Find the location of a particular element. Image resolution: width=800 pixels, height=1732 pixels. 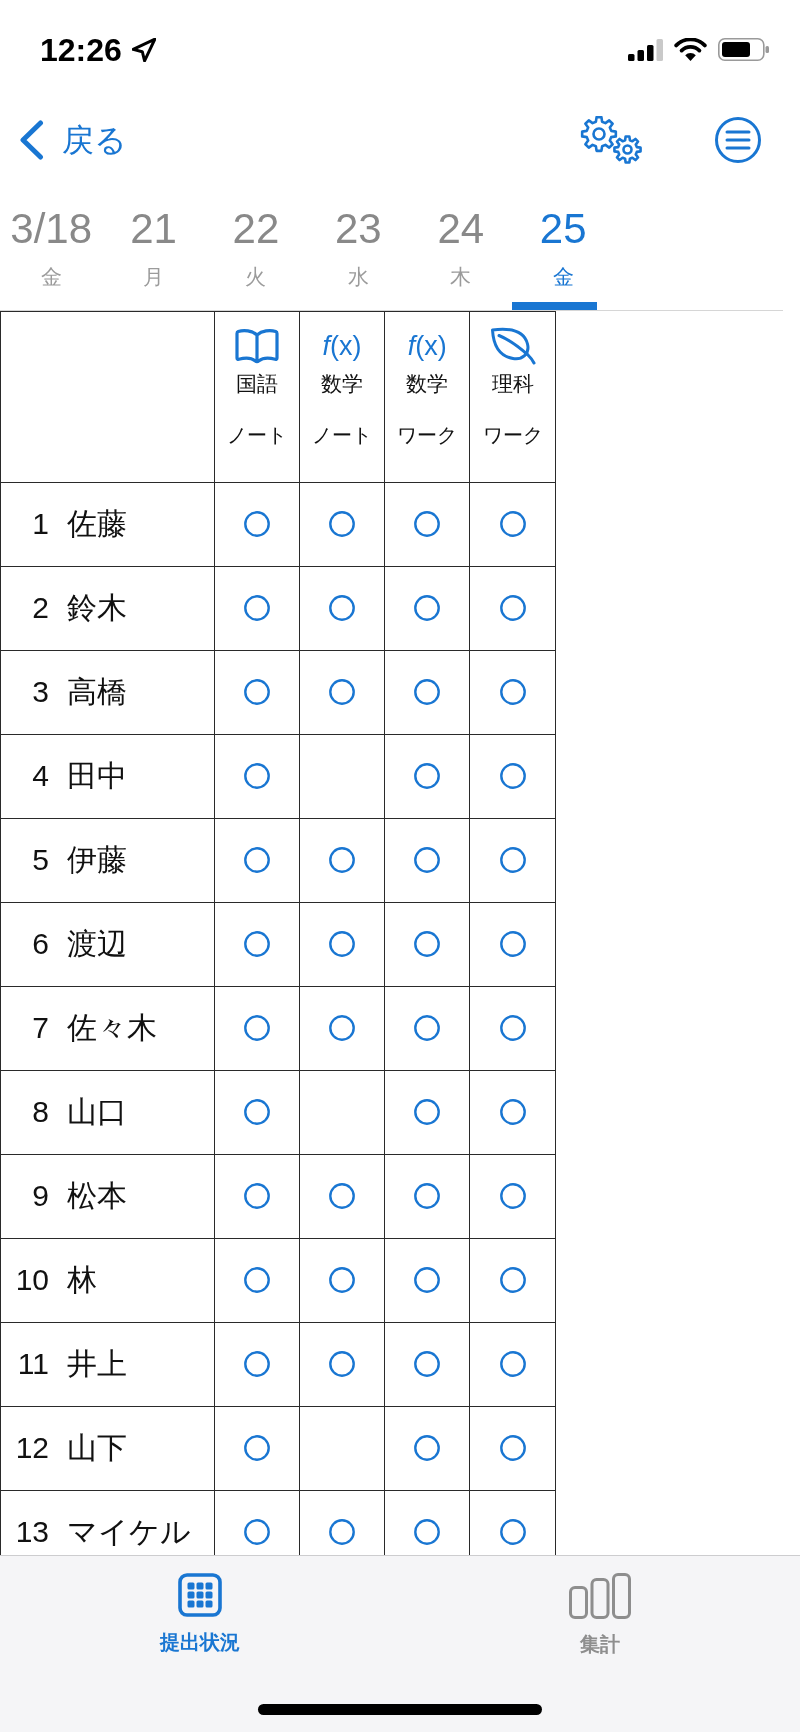

student-name: マイケル is located at coordinates (129, 1532).